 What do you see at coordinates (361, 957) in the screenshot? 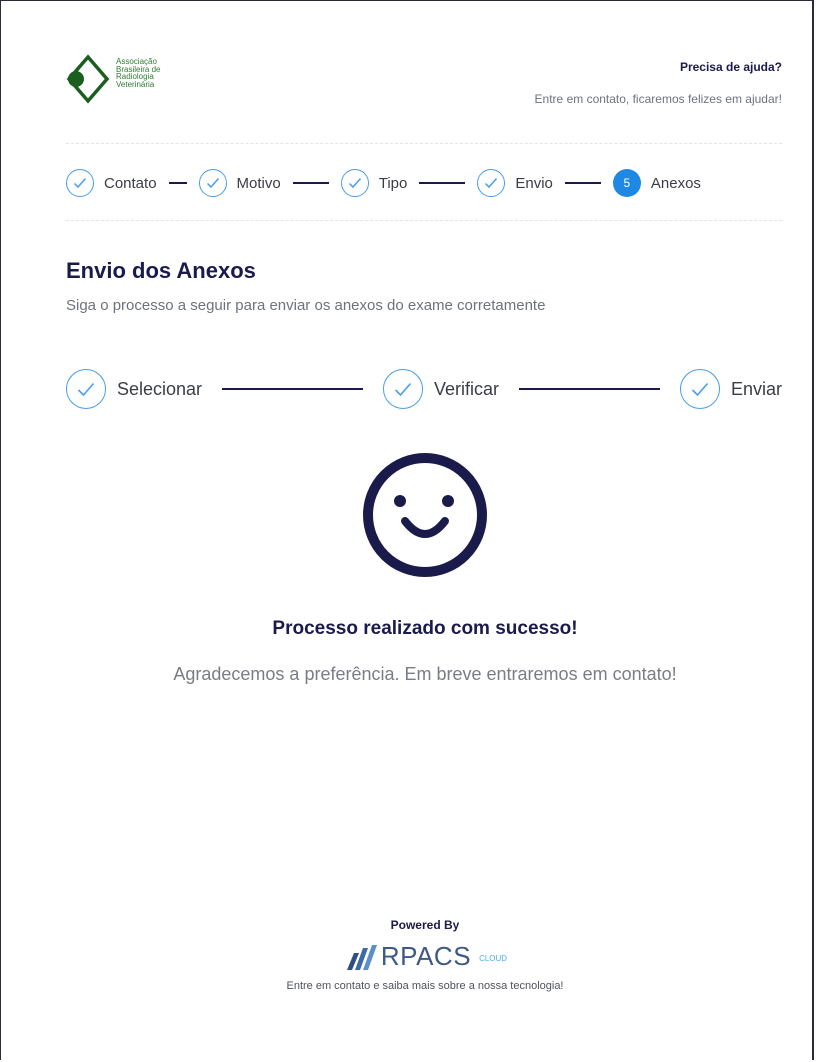
I see `rpacs-mark-icon` at bounding box center [361, 957].